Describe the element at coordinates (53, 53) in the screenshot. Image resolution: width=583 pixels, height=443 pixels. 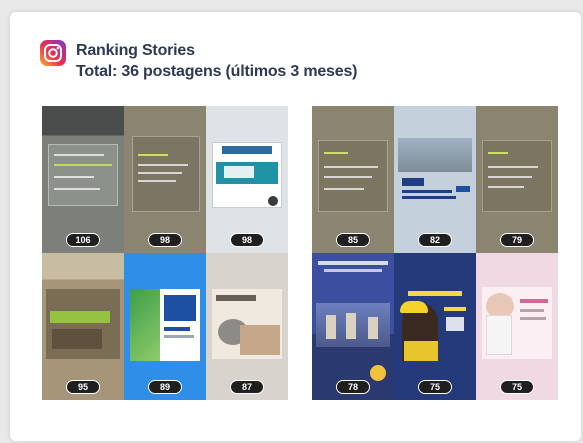
I see `instagram-icon` at that location.